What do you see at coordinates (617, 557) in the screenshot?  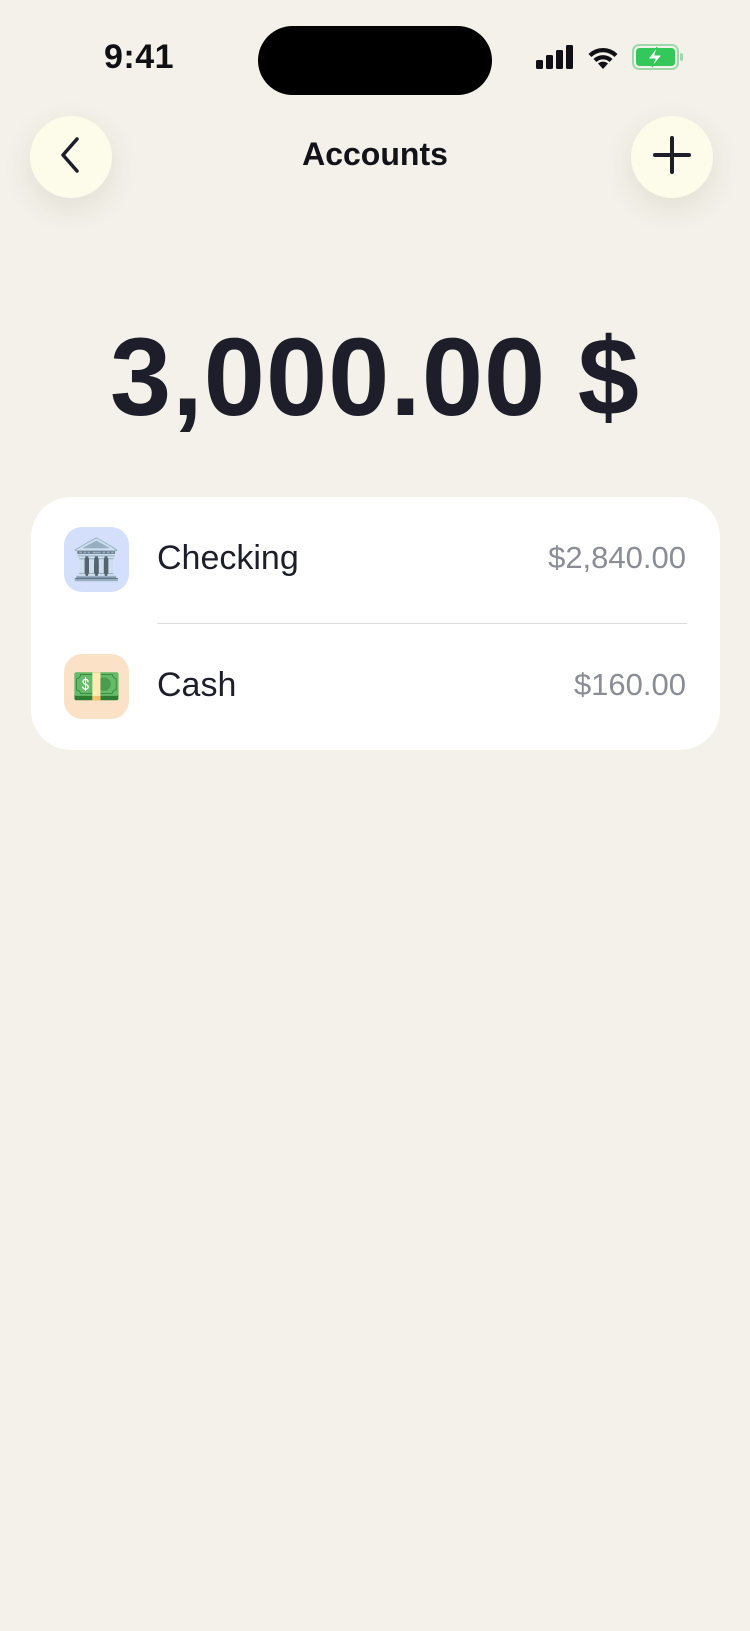 I see `account-amount: $2,840.00` at bounding box center [617, 557].